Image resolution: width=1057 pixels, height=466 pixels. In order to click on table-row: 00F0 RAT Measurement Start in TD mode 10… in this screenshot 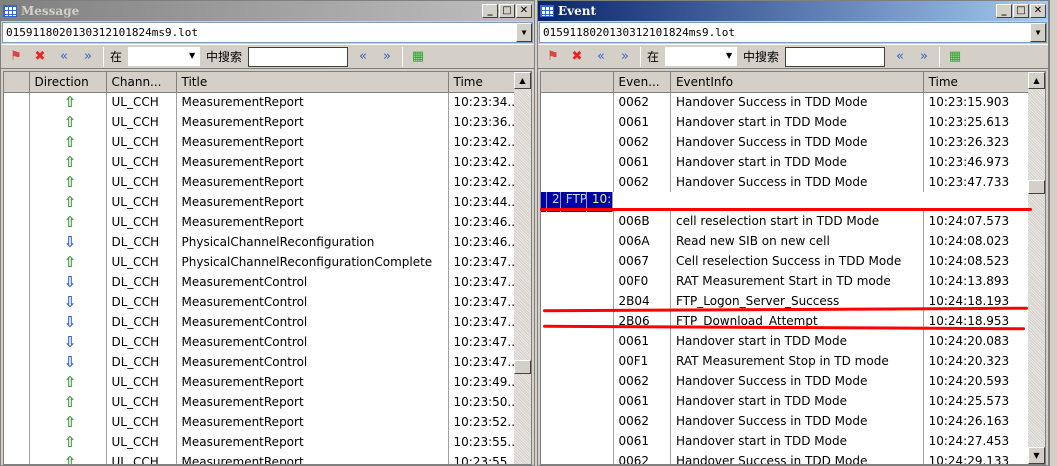, I will do `click(793, 281)`.